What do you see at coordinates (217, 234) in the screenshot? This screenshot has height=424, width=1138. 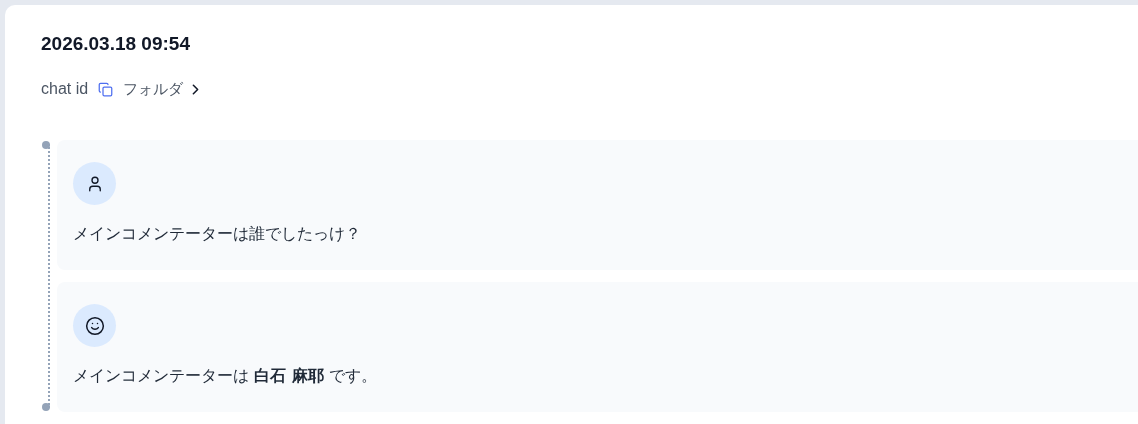 I see `message-text: メインコメンテーターは誰でしたっけ？` at bounding box center [217, 234].